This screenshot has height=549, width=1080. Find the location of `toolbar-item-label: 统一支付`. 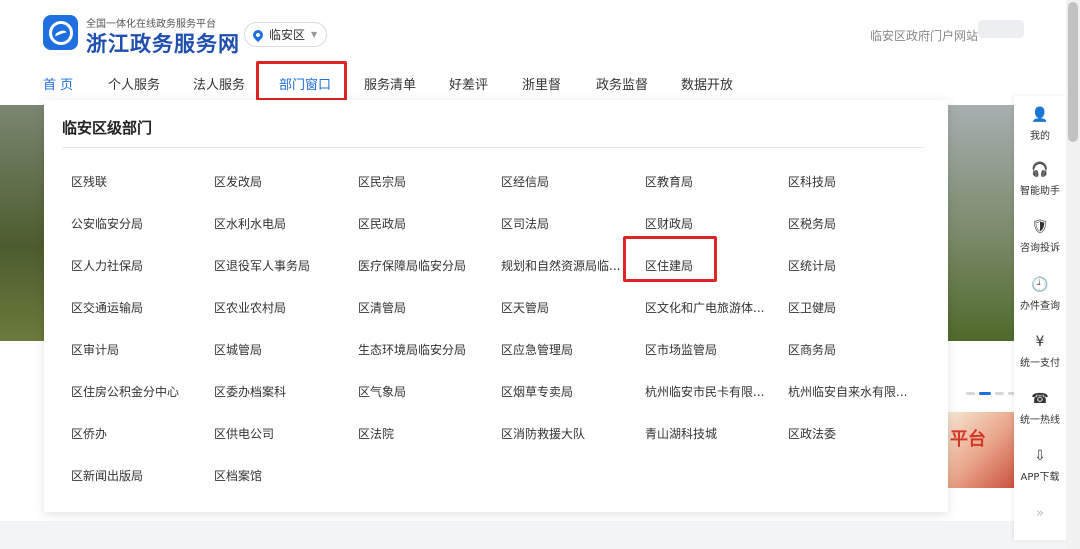

toolbar-item-label: 统一支付 is located at coordinates (1040, 363).